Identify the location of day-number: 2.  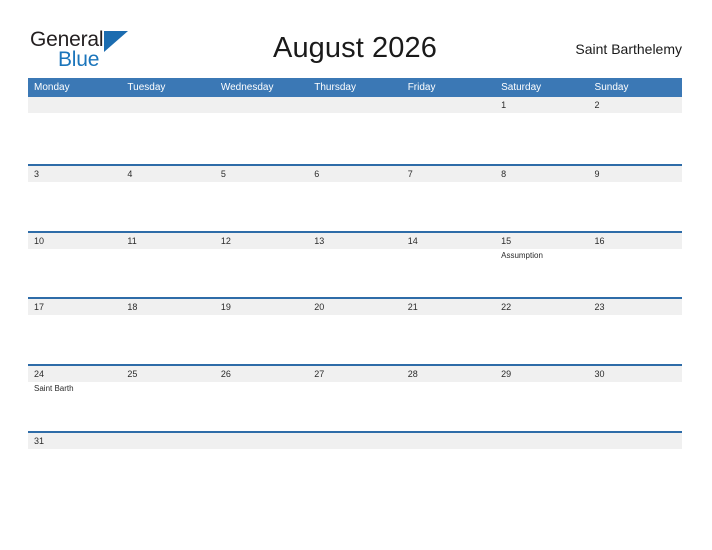
(597, 105).